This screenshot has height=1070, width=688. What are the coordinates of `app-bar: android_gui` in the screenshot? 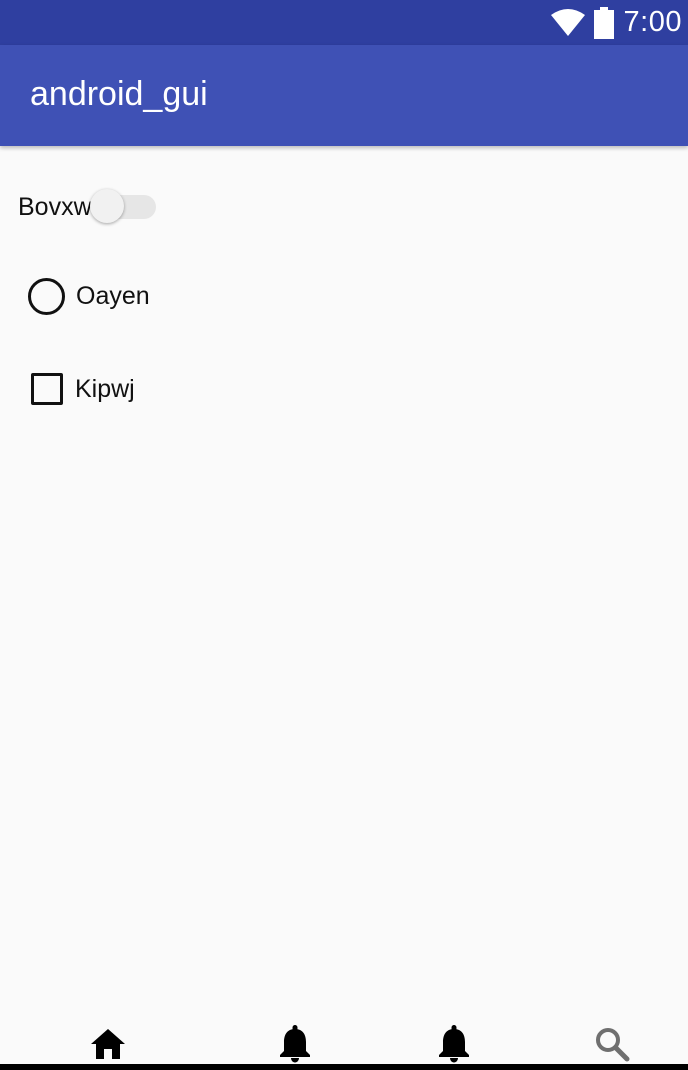 It's located at (344, 95).